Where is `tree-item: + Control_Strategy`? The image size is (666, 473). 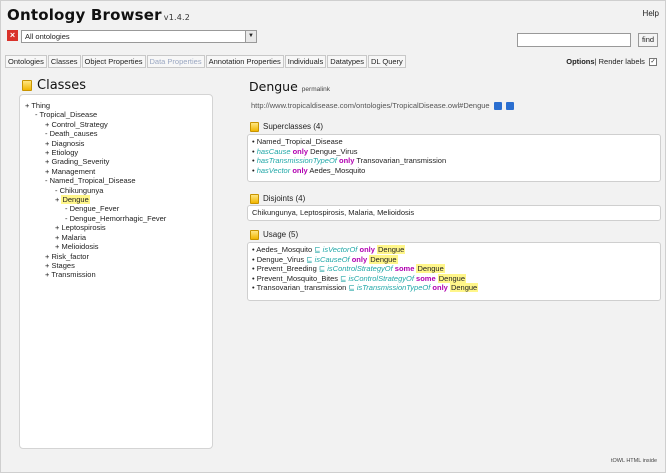 tree-item: + Control_Strategy is located at coordinates (95, 124).